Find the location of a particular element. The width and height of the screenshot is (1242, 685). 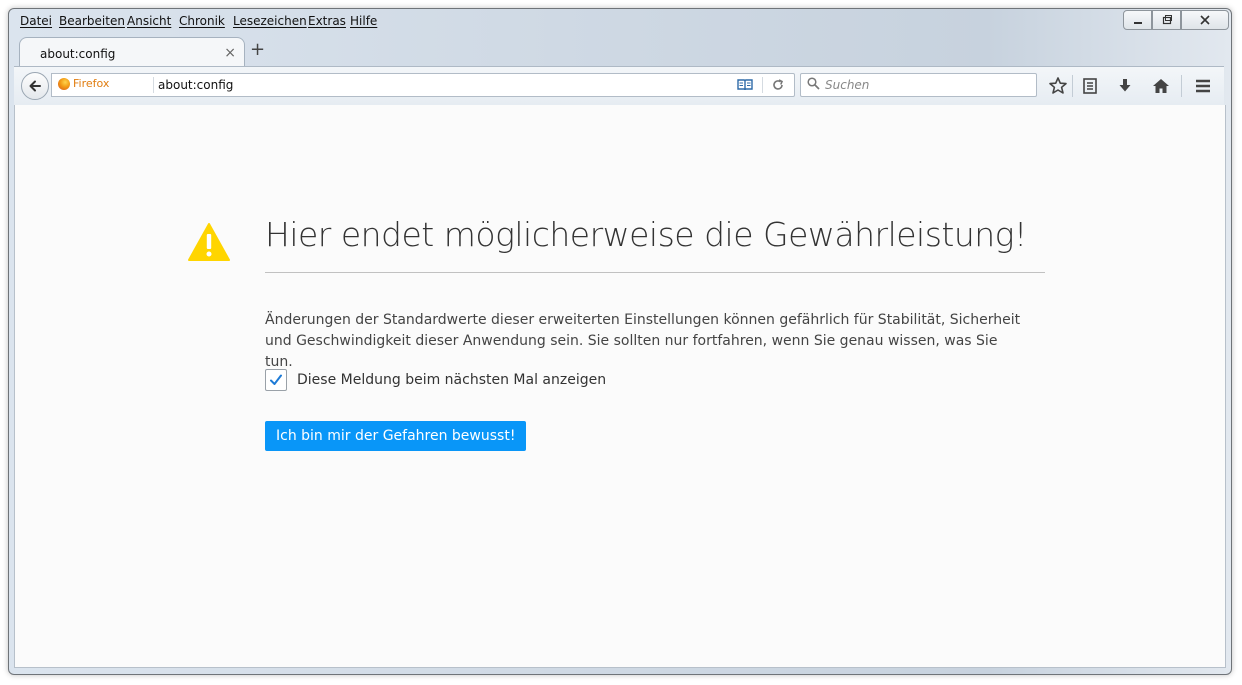

bookmark-star-icon is located at coordinates (1058, 86).